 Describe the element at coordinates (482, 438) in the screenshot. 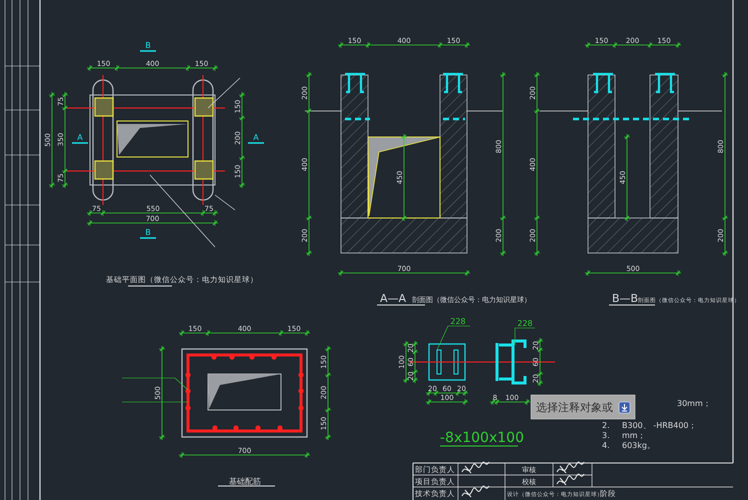

I see `detail-caption: -8x100x100` at that location.